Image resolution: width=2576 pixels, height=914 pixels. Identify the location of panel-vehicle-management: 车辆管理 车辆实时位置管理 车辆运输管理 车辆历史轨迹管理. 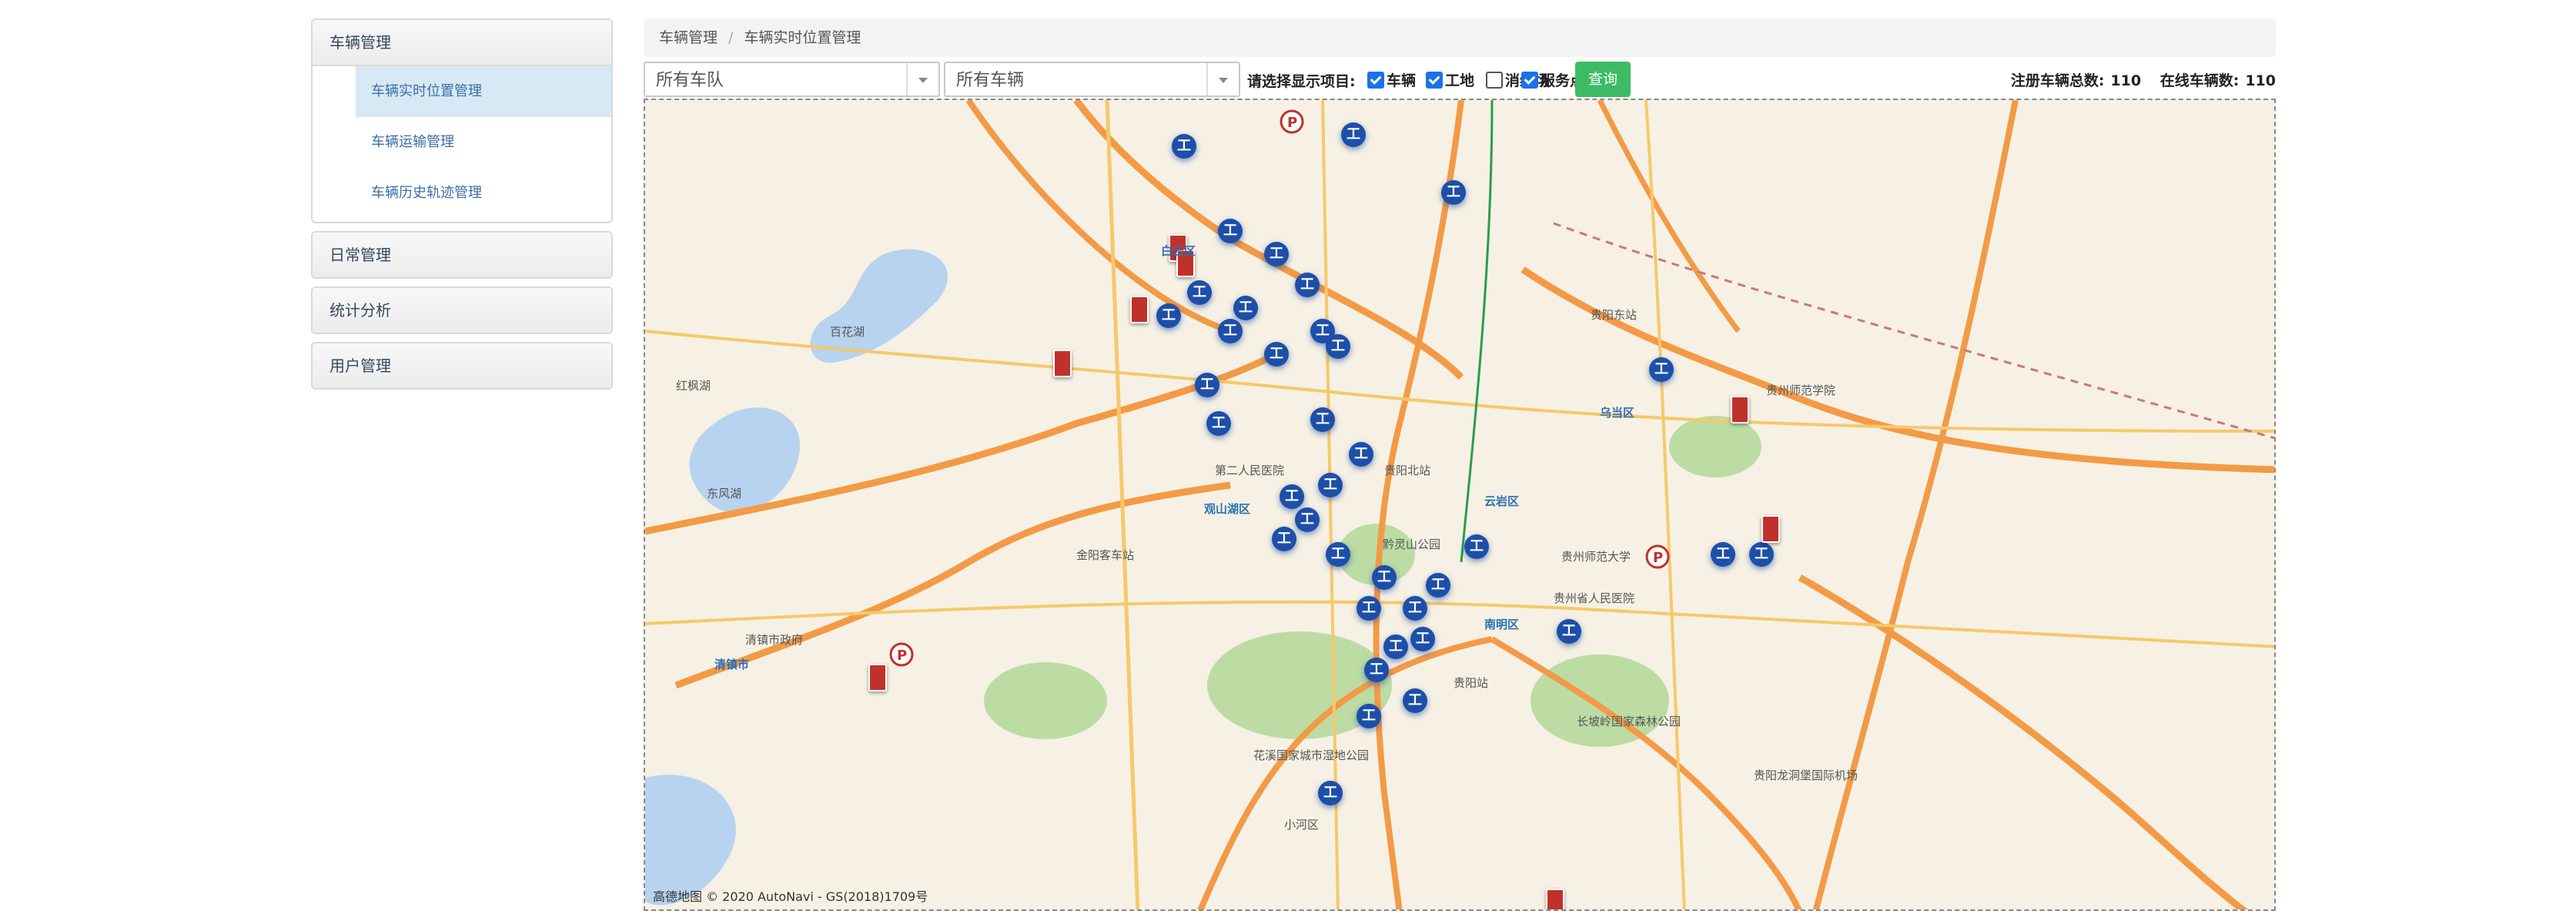
(462, 120).